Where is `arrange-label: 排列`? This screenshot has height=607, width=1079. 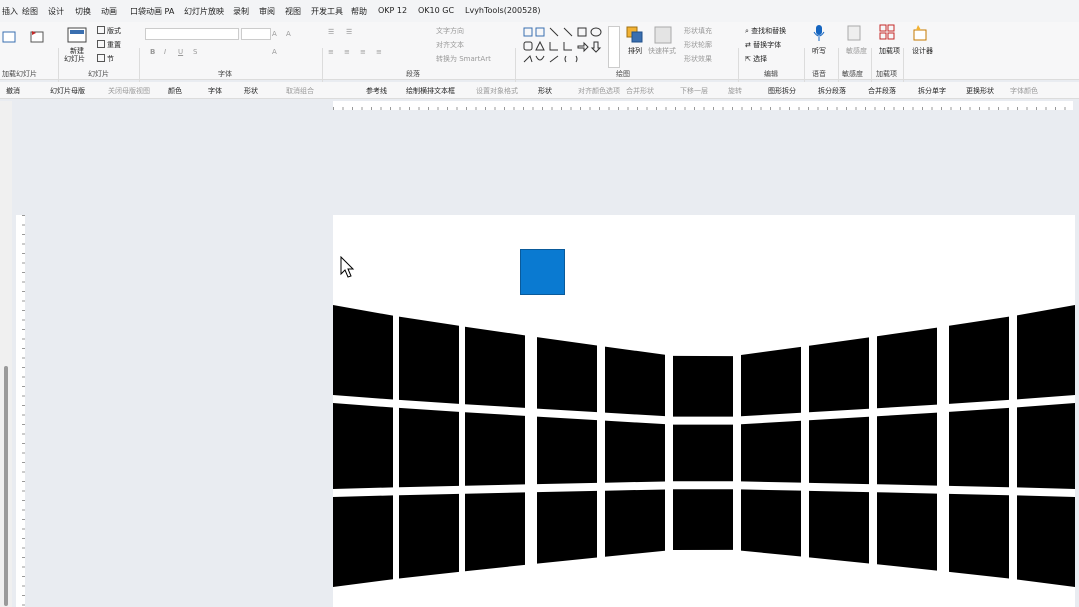
arrange-label: 排列 is located at coordinates (635, 51).